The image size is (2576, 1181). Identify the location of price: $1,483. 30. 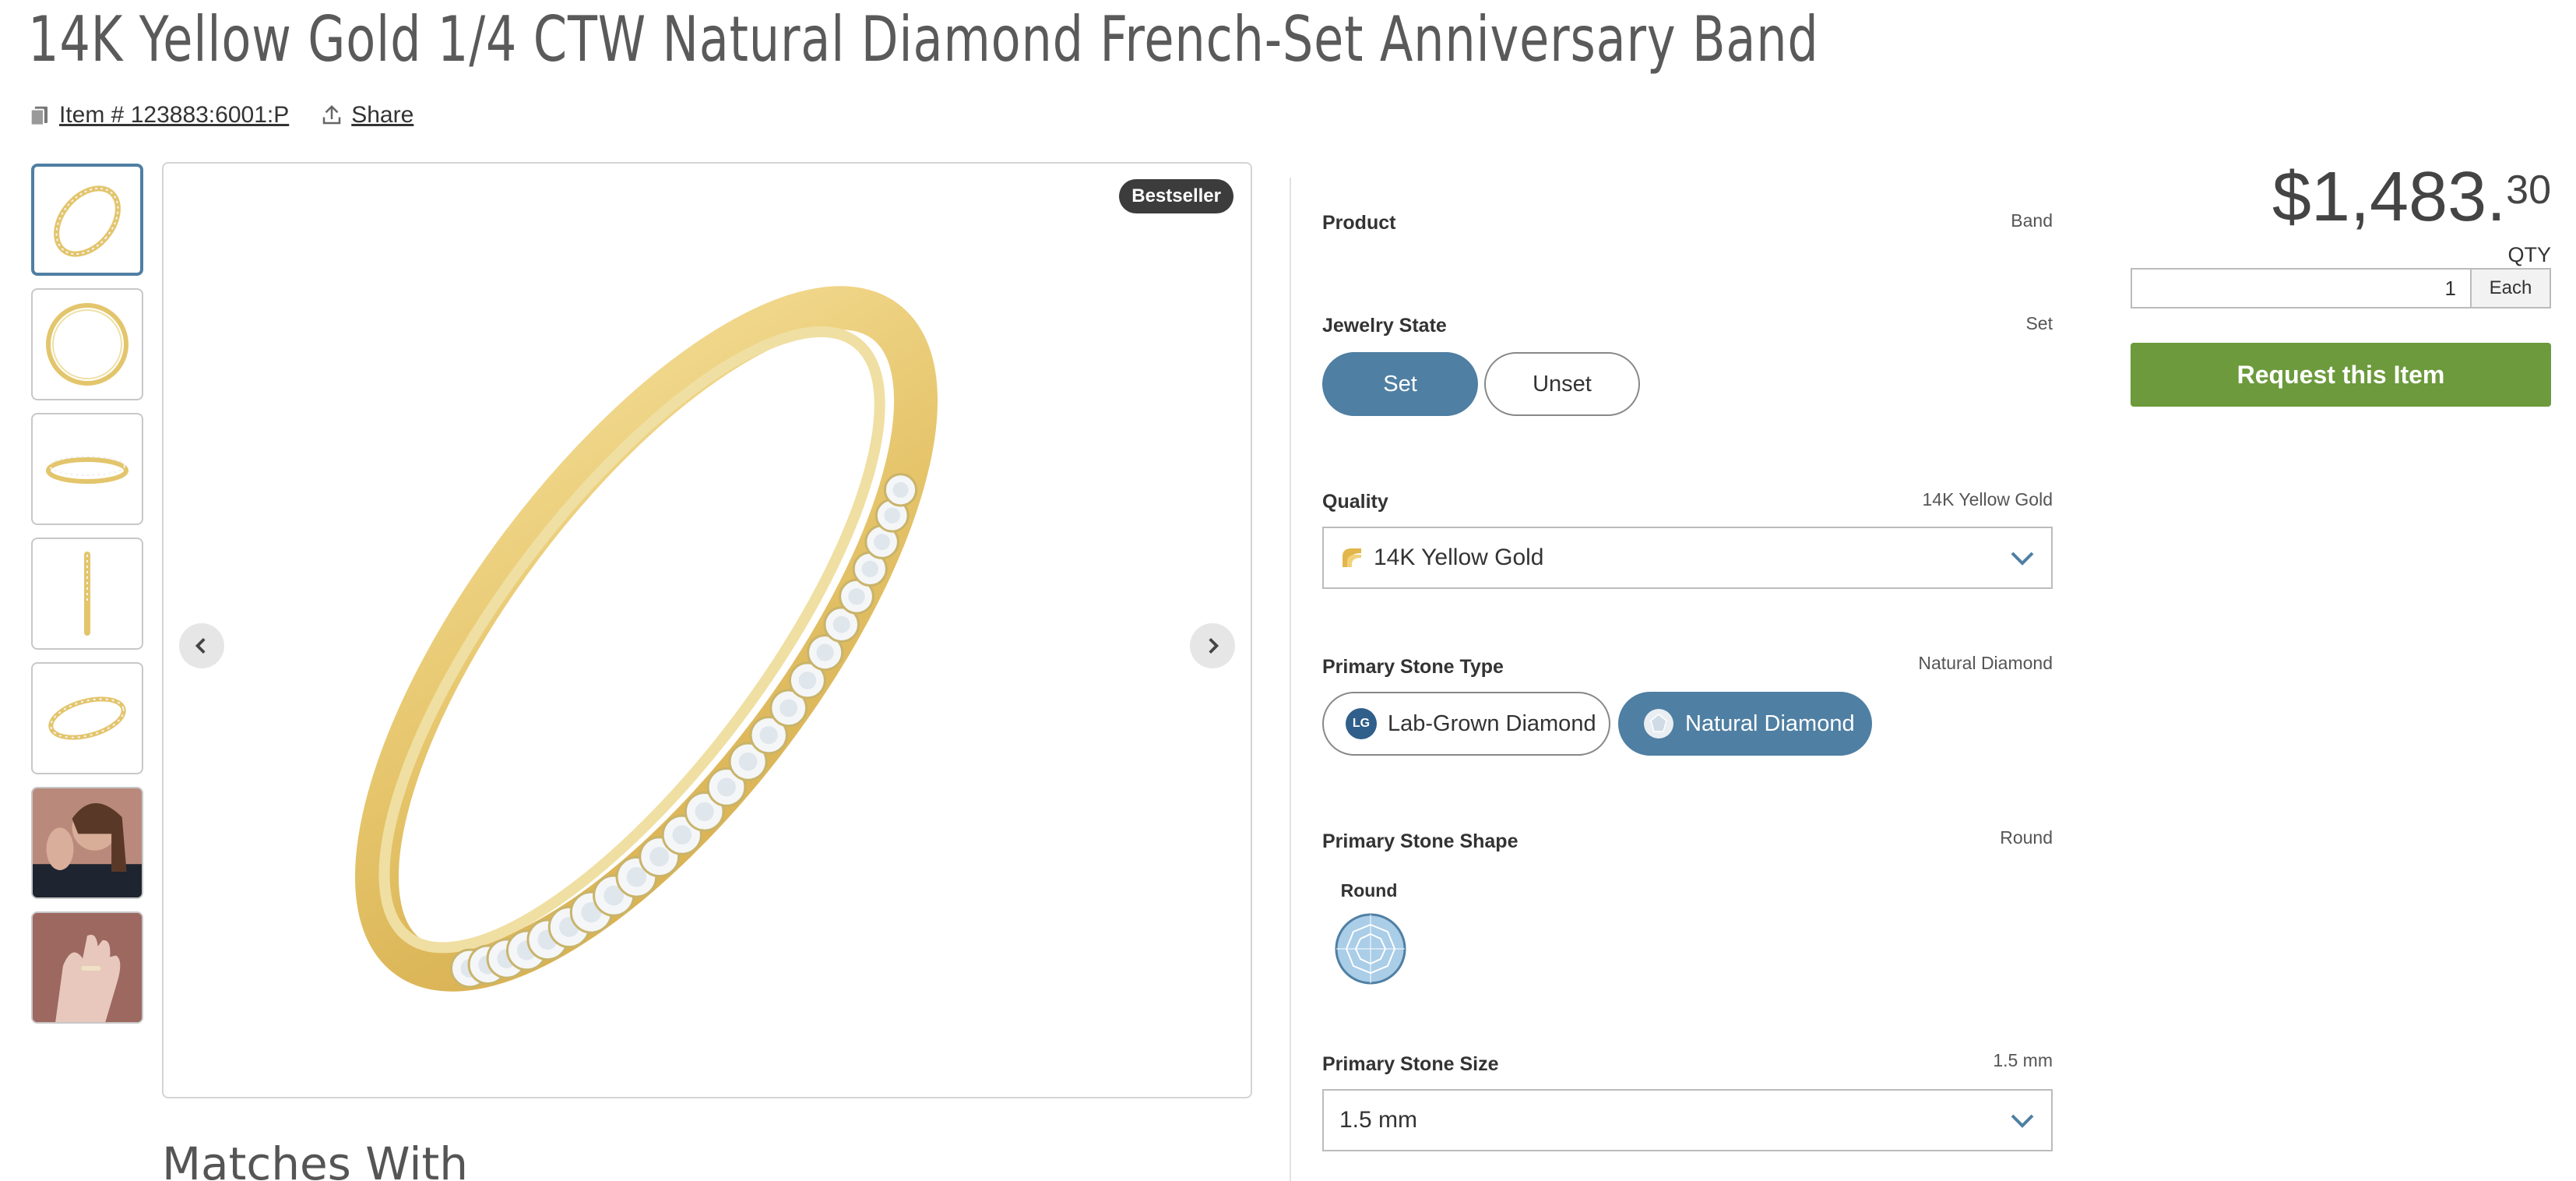
(2411, 197).